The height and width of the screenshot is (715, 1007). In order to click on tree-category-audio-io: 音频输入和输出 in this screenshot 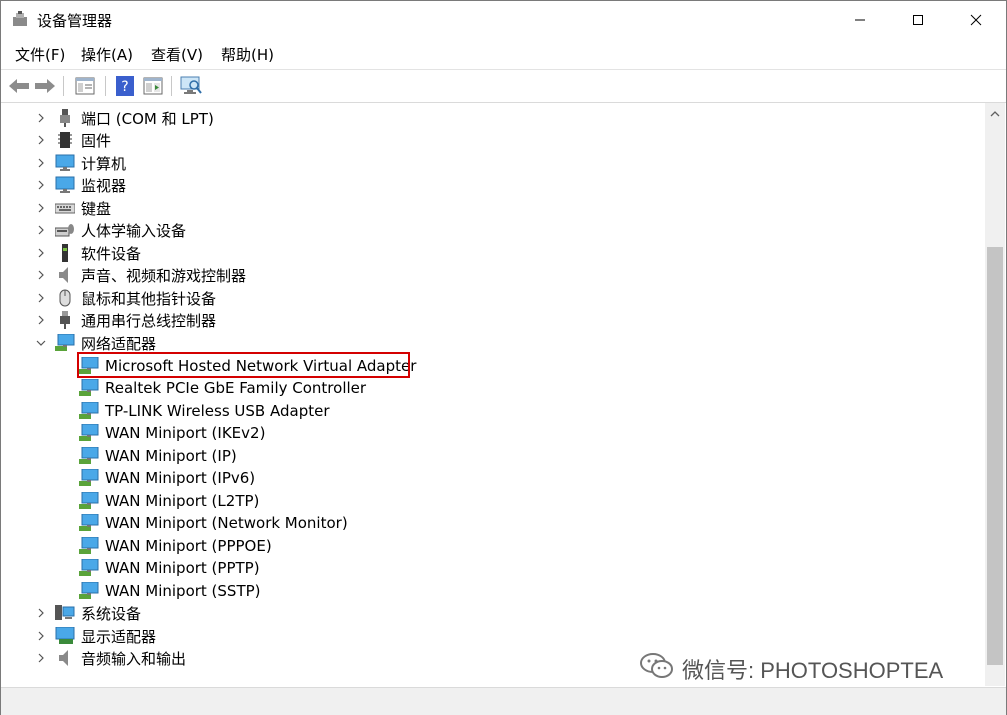, I will do `click(110, 658)`.